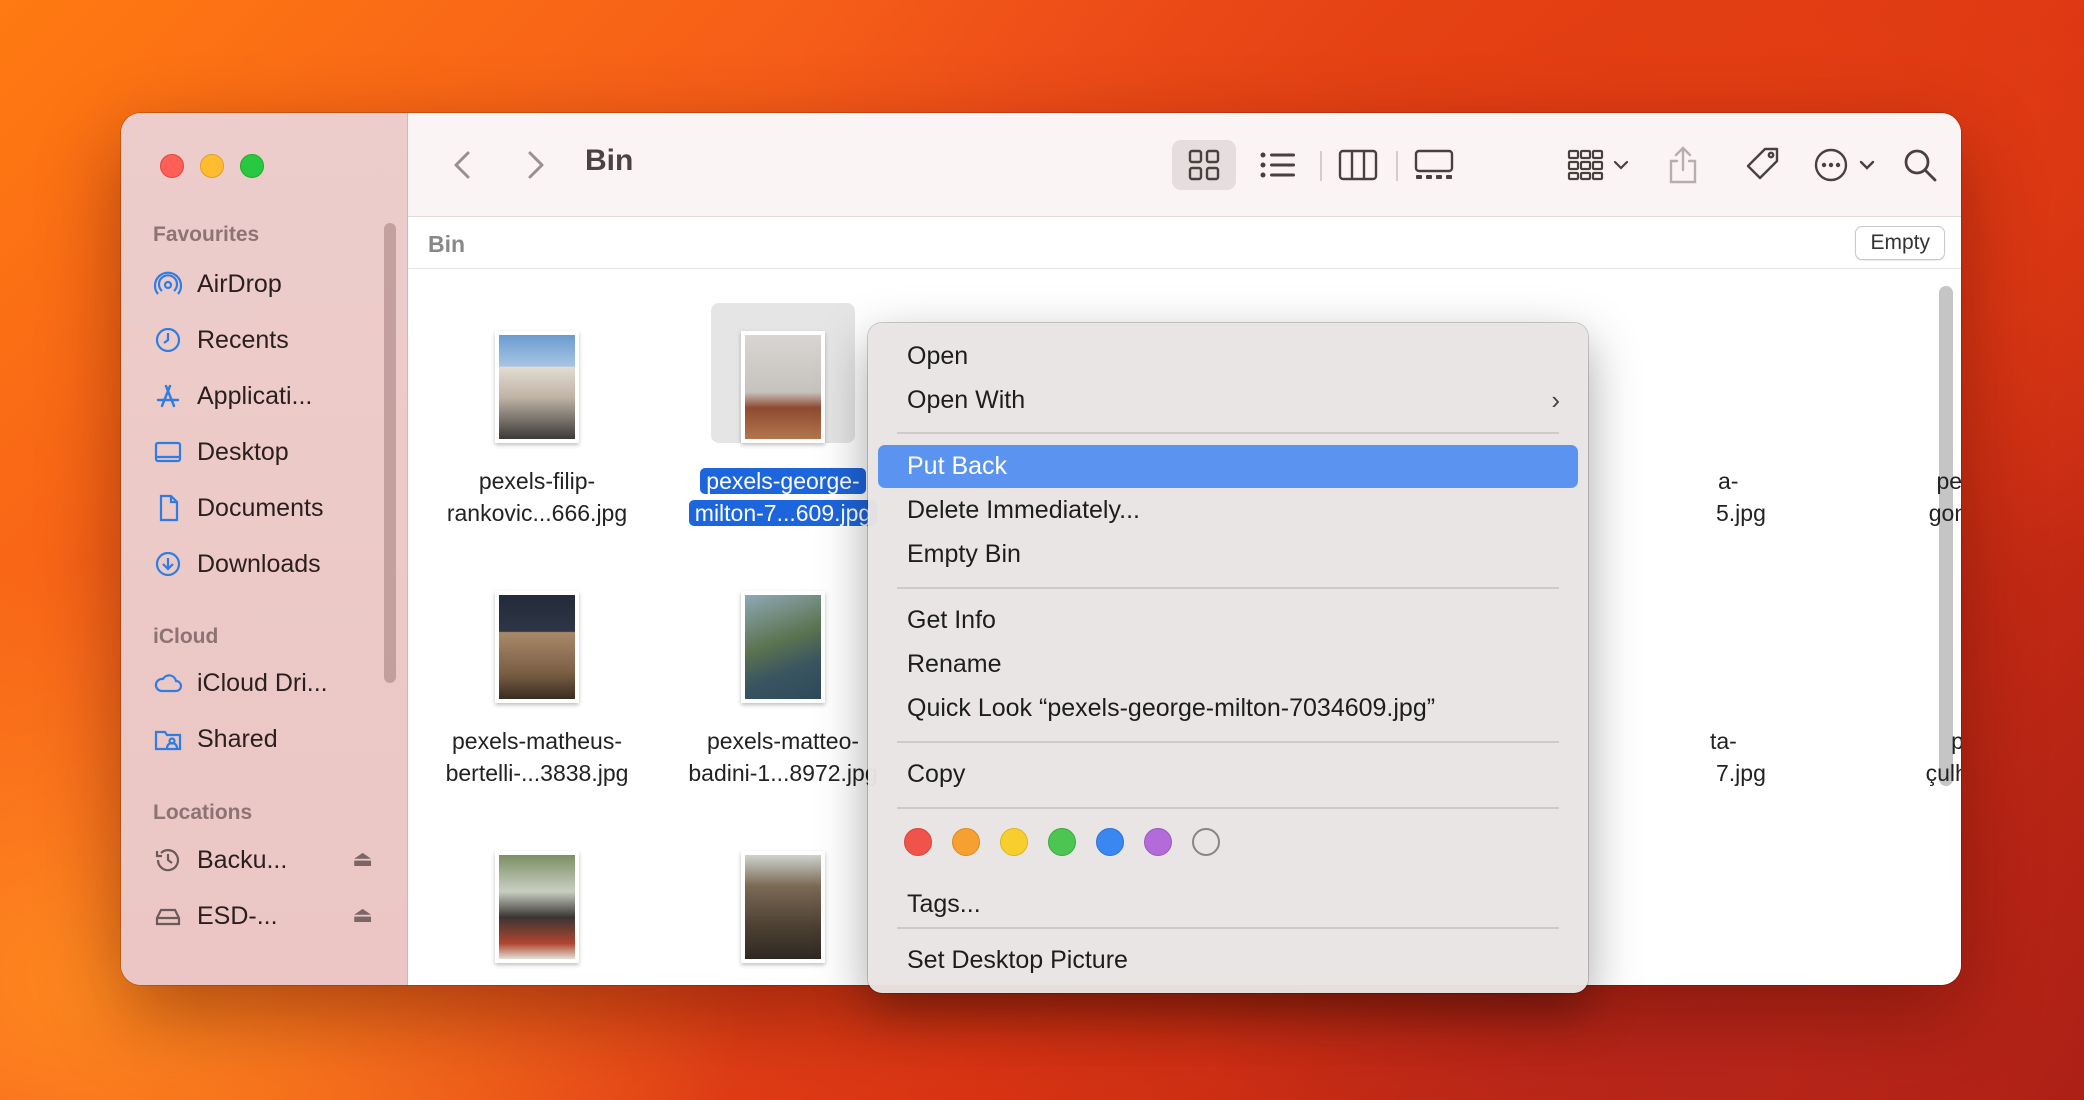  I want to click on tag-icon, so click(1762, 163).